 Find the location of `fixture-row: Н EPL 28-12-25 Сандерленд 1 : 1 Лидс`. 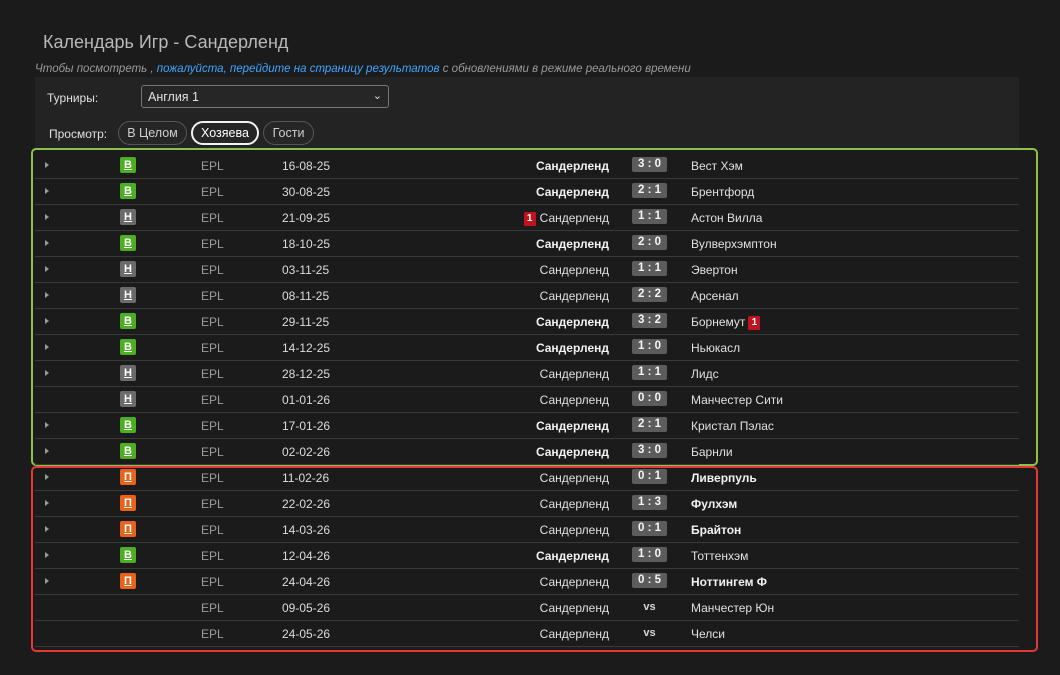

fixture-row: Н EPL 28-12-25 Сандерленд 1 : 1 Лидс is located at coordinates (527, 374).